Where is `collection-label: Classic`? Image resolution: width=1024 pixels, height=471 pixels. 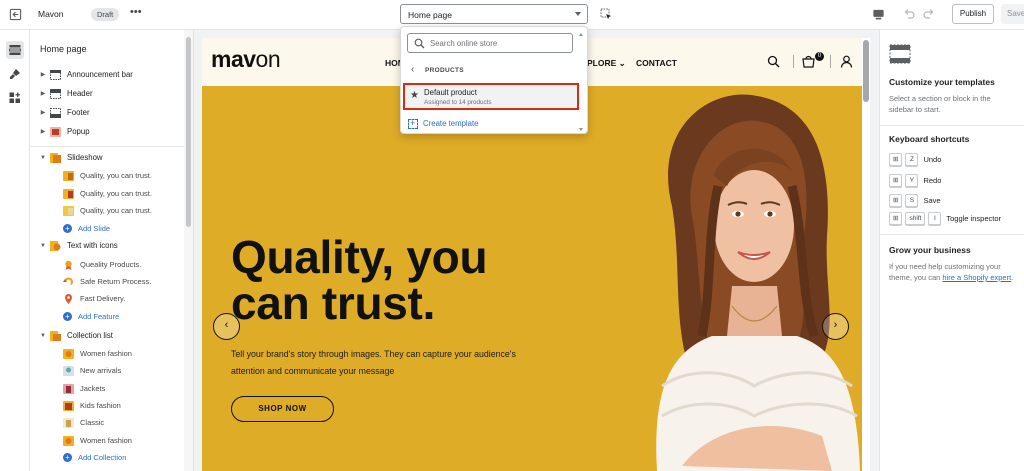 collection-label: Classic is located at coordinates (92, 422).